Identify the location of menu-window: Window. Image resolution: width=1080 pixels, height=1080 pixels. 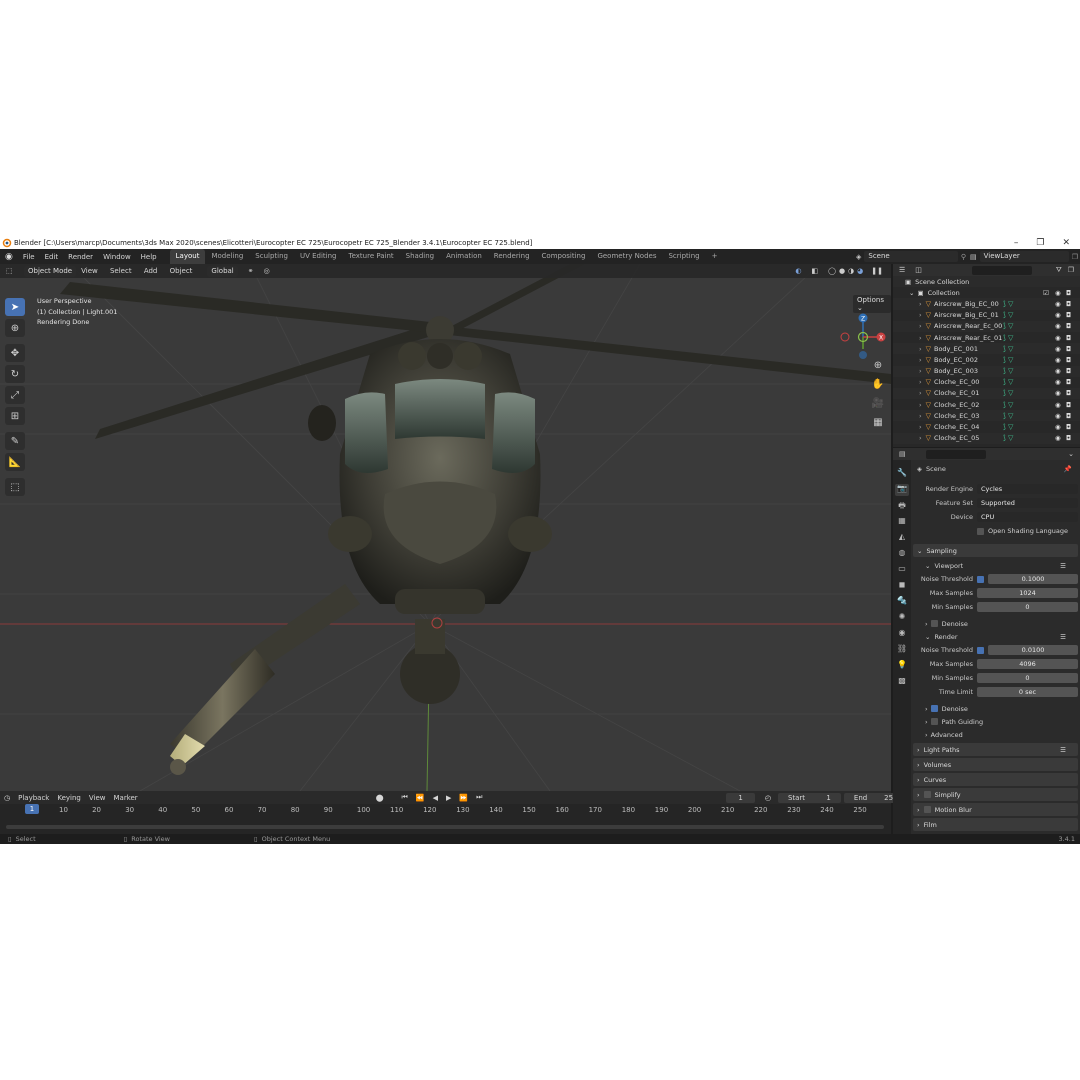
(117, 257).